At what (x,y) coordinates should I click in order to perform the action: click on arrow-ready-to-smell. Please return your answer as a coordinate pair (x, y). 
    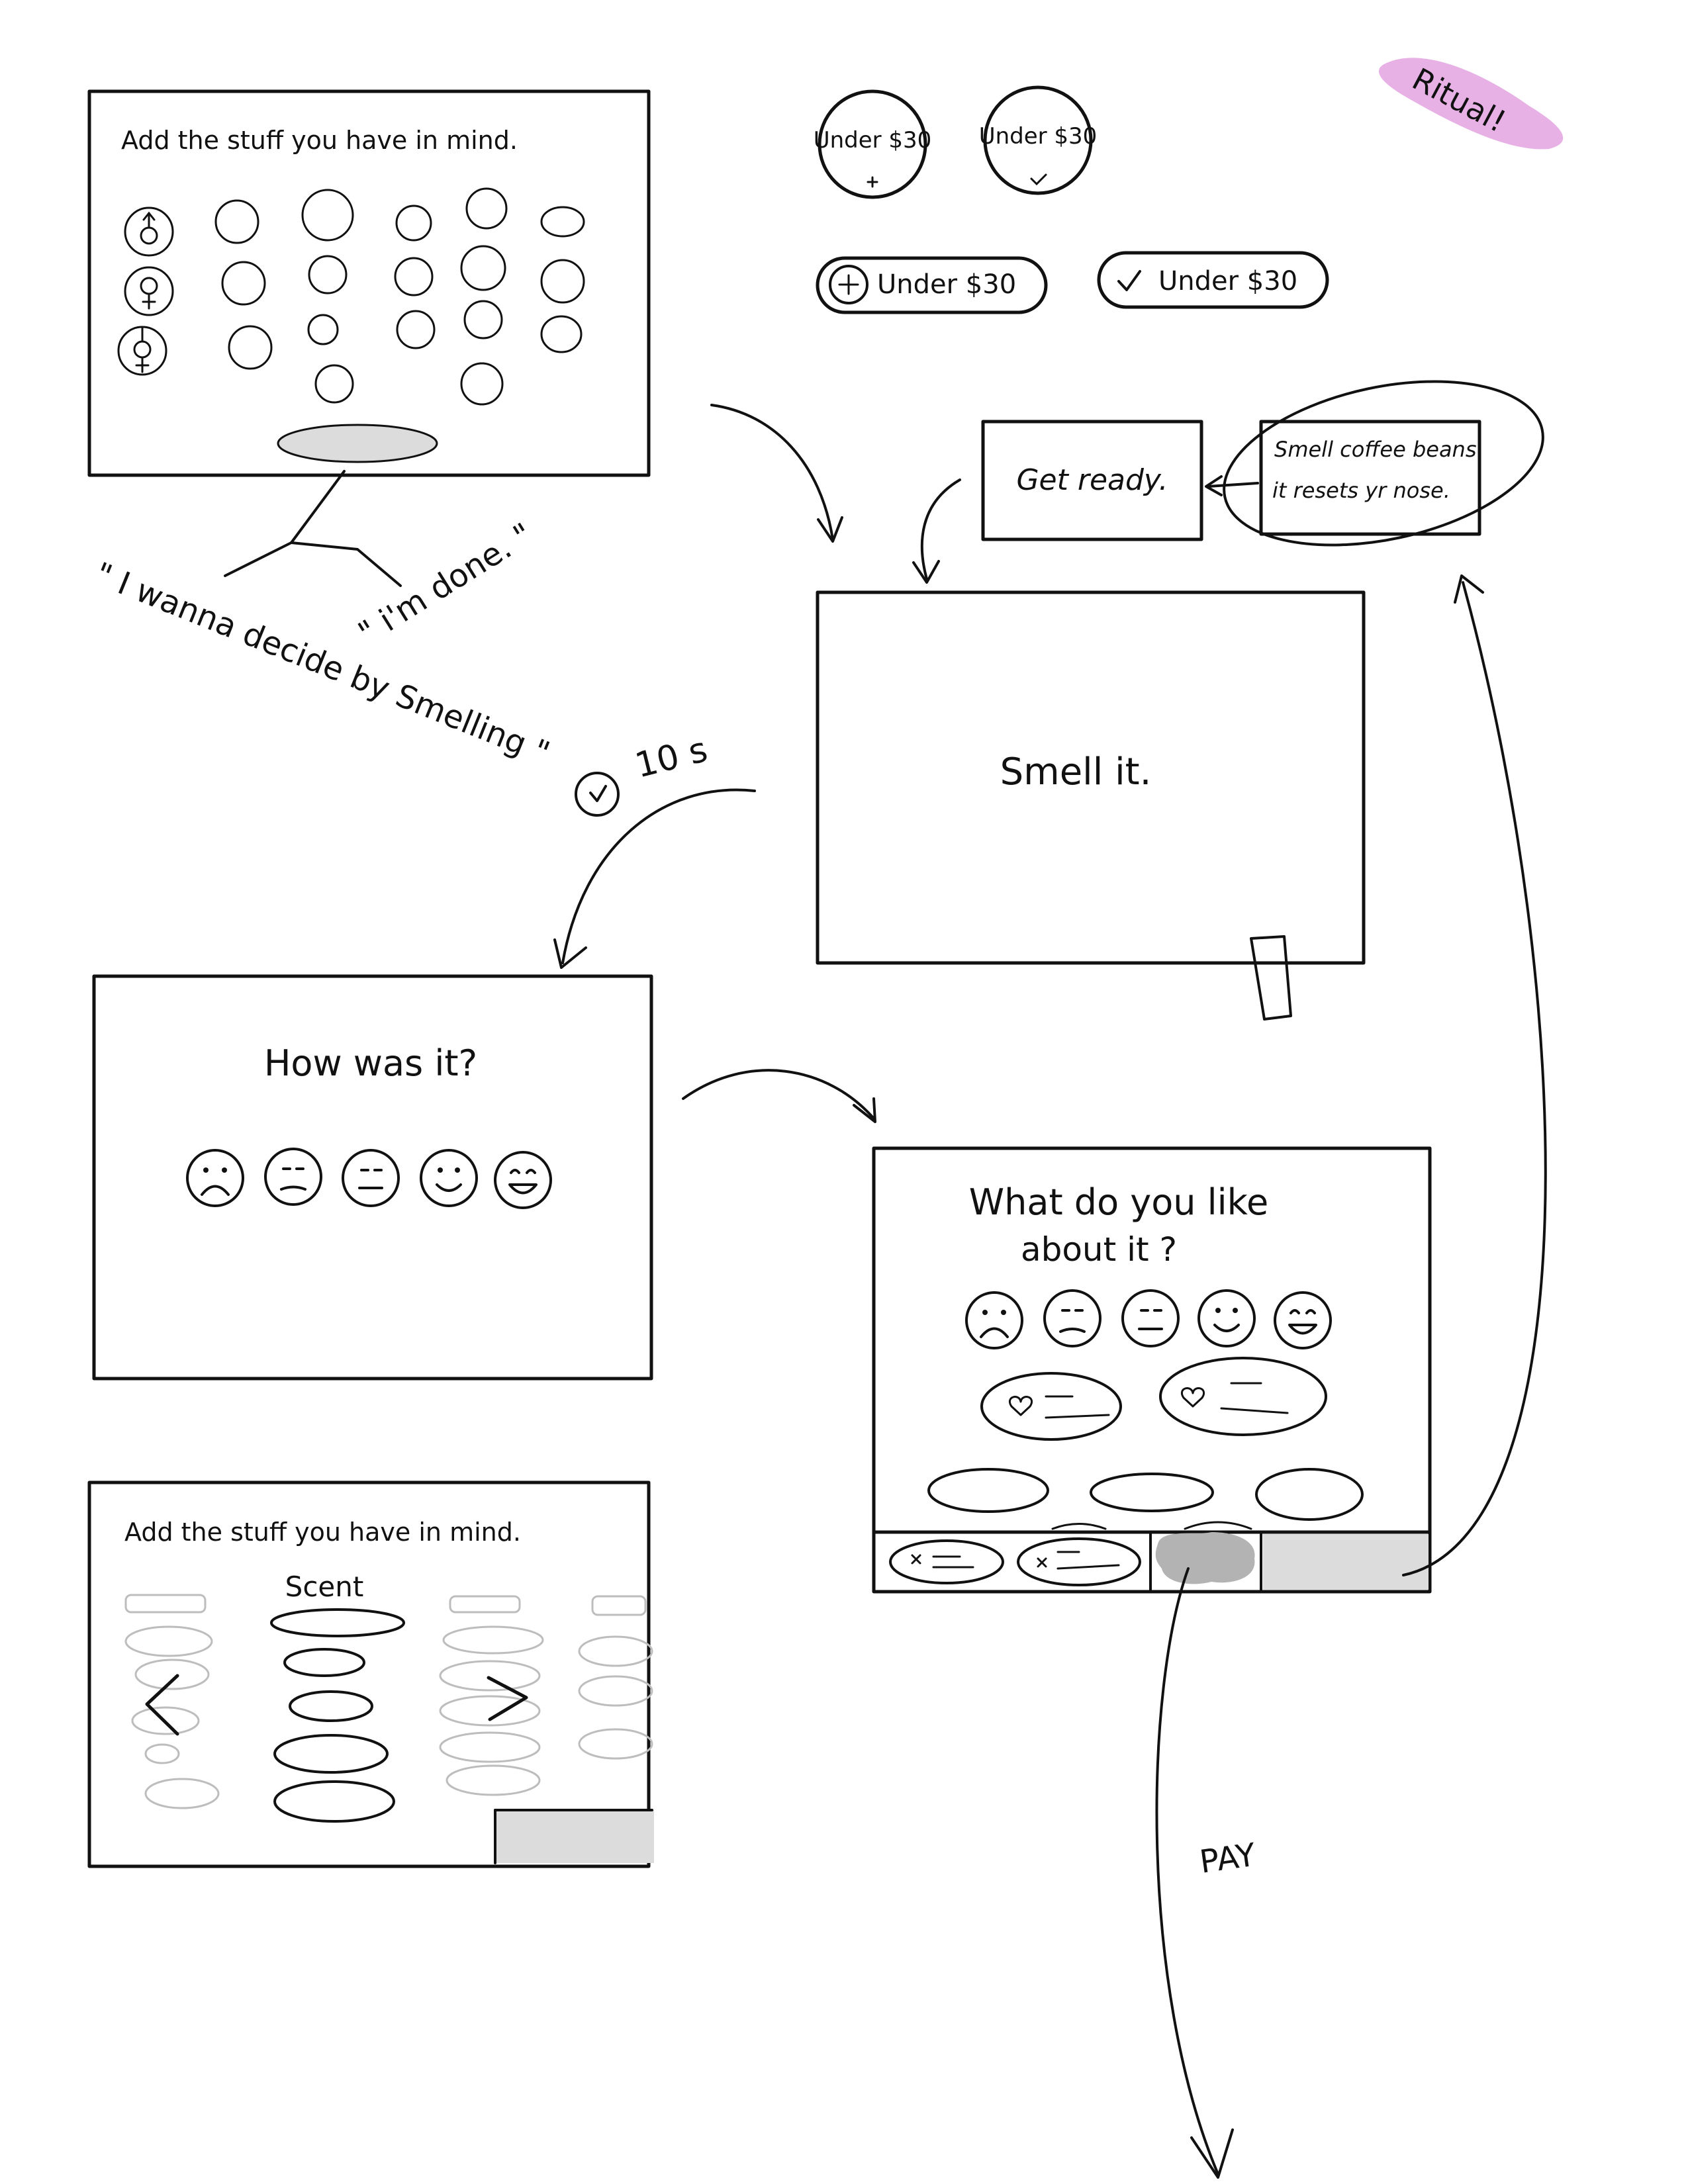
    Looking at the image, I should click on (940, 529).